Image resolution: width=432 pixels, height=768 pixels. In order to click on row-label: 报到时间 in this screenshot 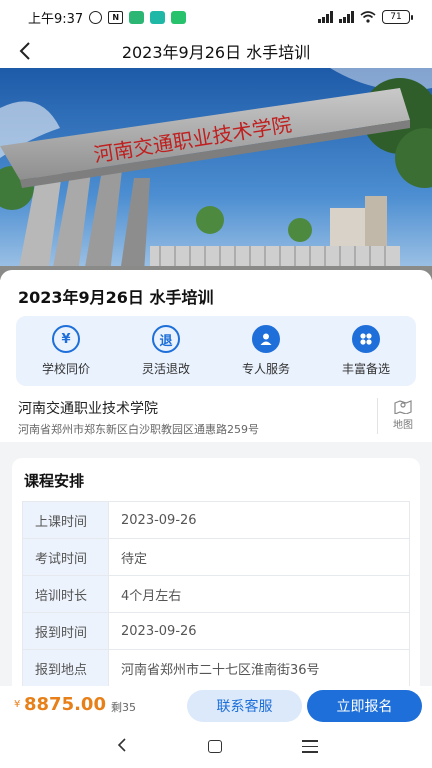, I will do `click(65, 631)`.